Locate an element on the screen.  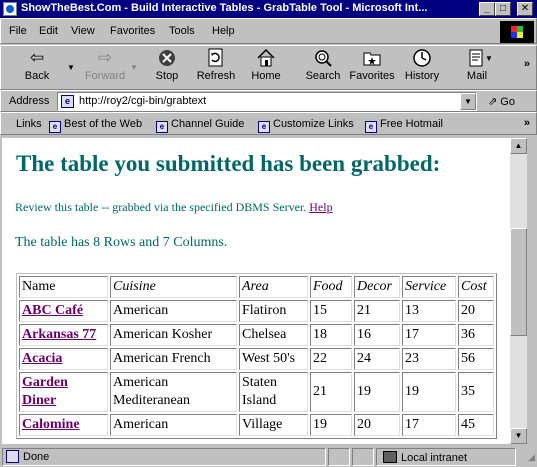
cell-name: Arkansas 77 is located at coordinates (63, 335).